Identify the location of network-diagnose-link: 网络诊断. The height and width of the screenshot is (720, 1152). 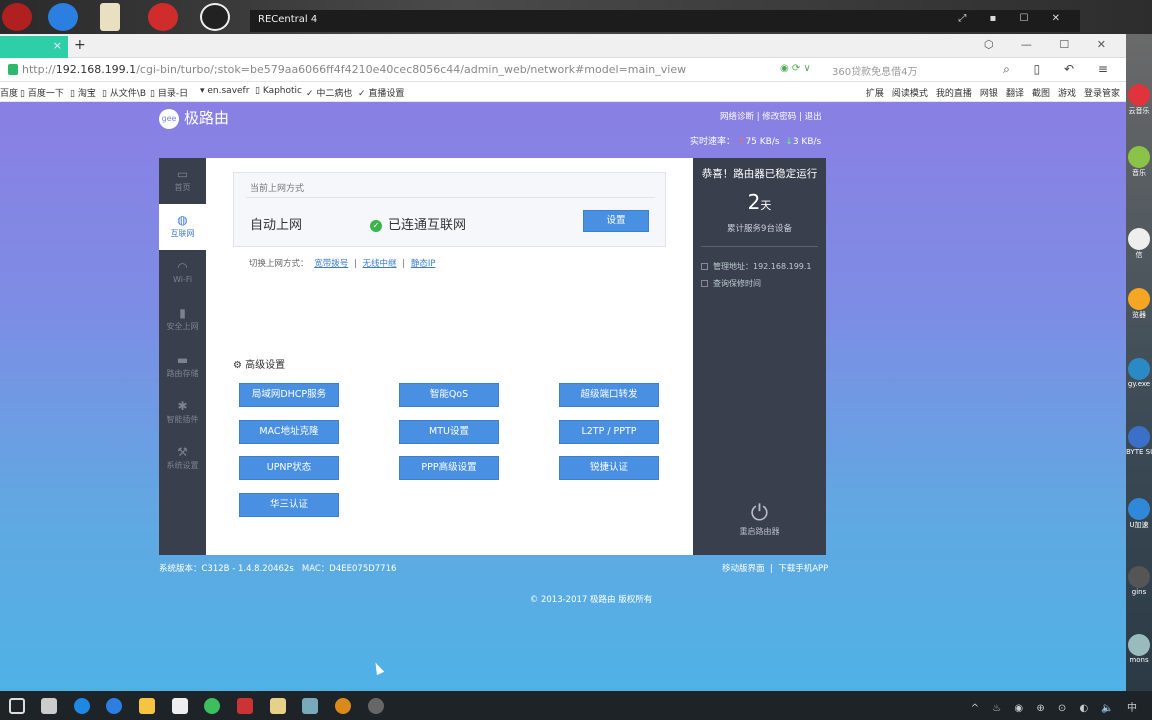
(737, 117).